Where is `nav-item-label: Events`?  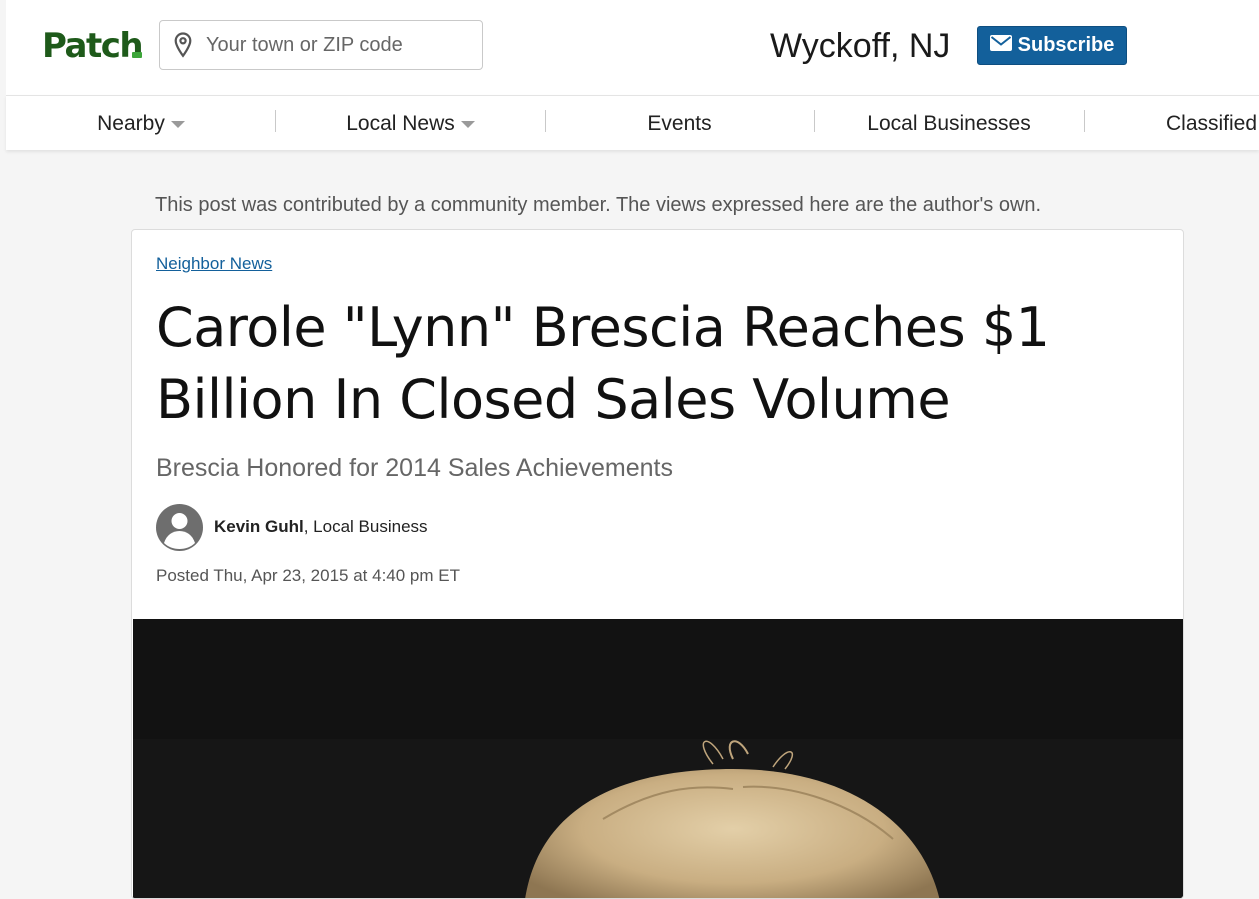
nav-item-label: Events is located at coordinates (679, 123).